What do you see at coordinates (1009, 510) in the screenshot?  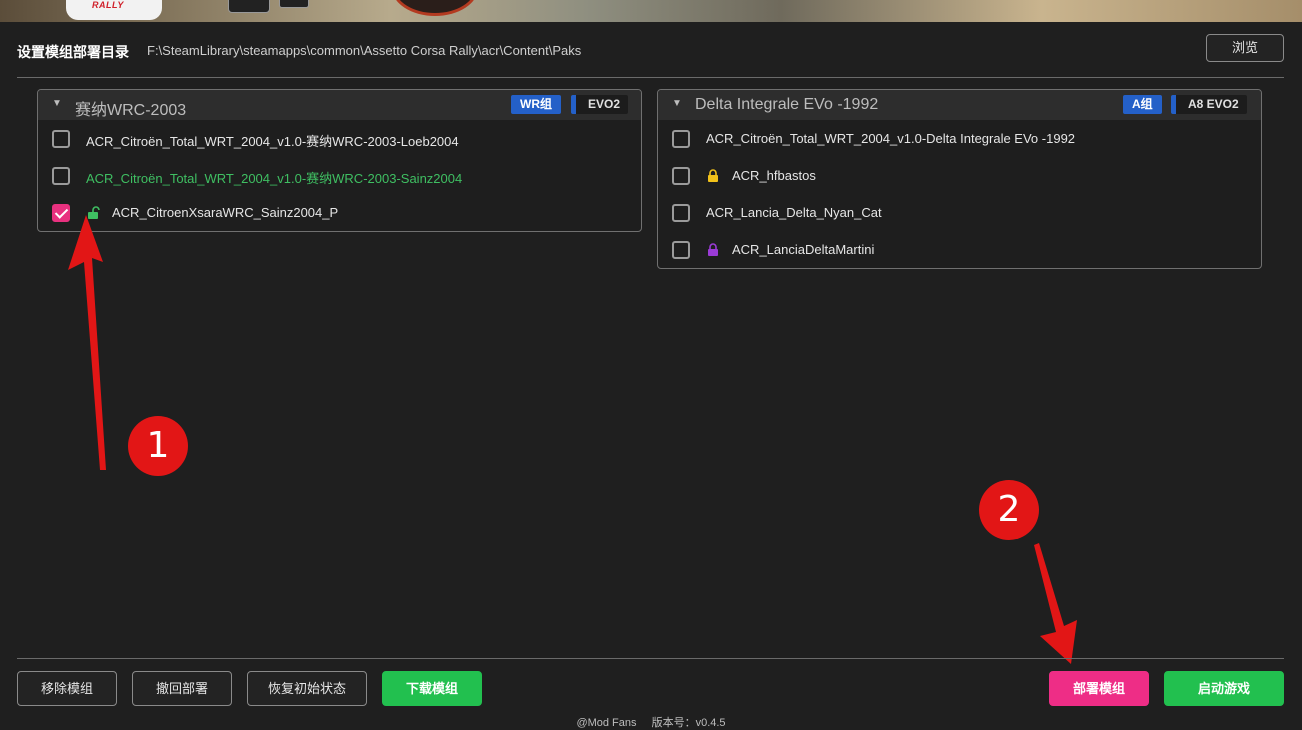 I see `annotation-step-2: 2` at bounding box center [1009, 510].